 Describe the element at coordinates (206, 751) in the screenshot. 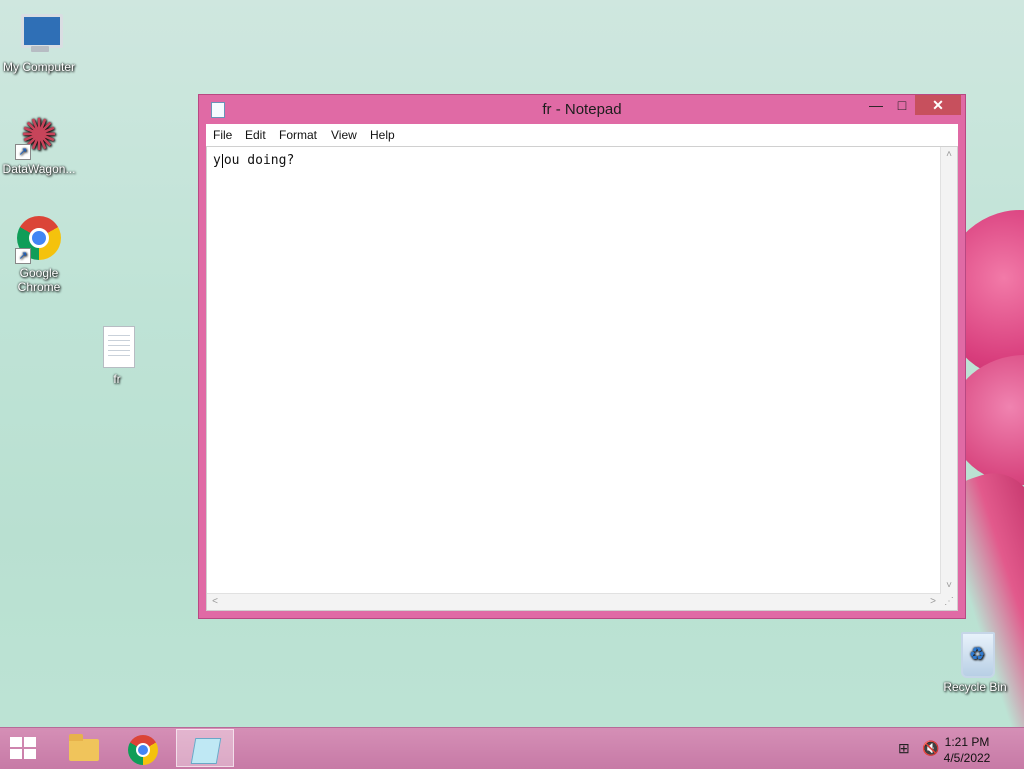

I see `notepad-icon` at that location.